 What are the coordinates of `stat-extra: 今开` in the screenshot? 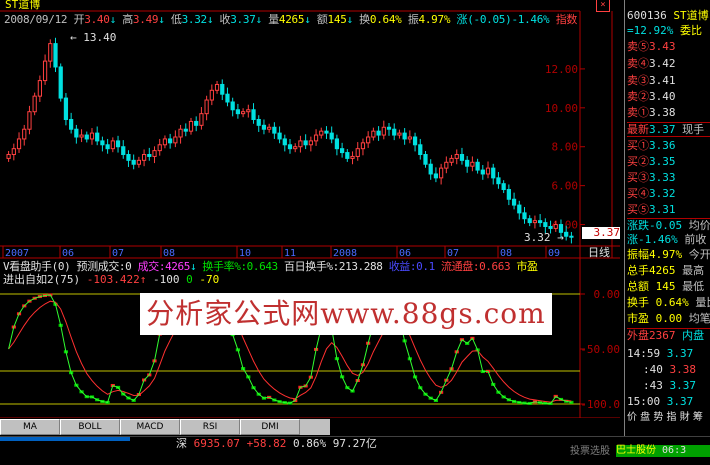 It's located at (699, 254).